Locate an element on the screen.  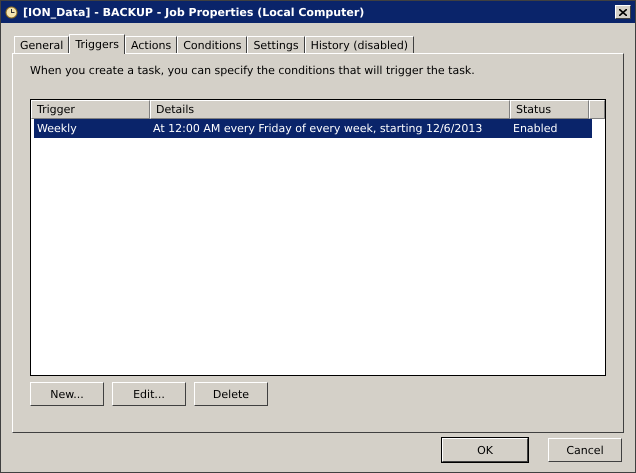
tab: Settings is located at coordinates (276, 44).